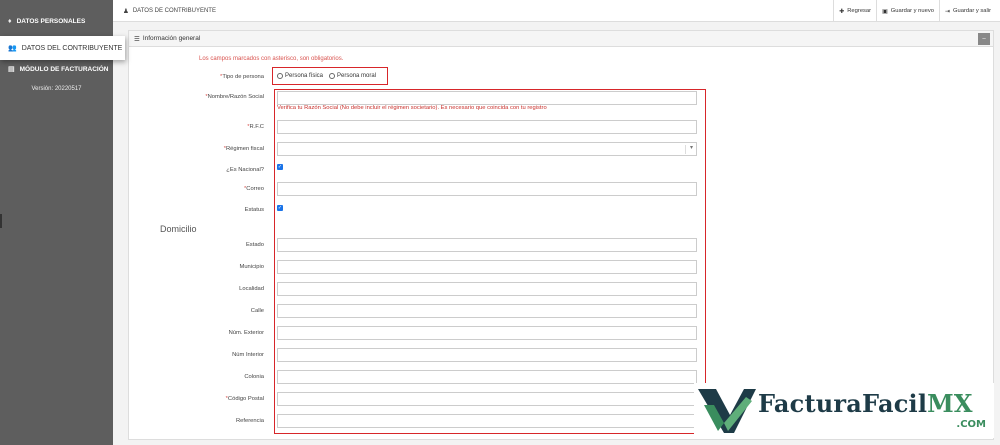 Image resolution: width=1000 pixels, height=445 pixels. I want to click on persona-moral-option: Persona moral, so click(352, 76).